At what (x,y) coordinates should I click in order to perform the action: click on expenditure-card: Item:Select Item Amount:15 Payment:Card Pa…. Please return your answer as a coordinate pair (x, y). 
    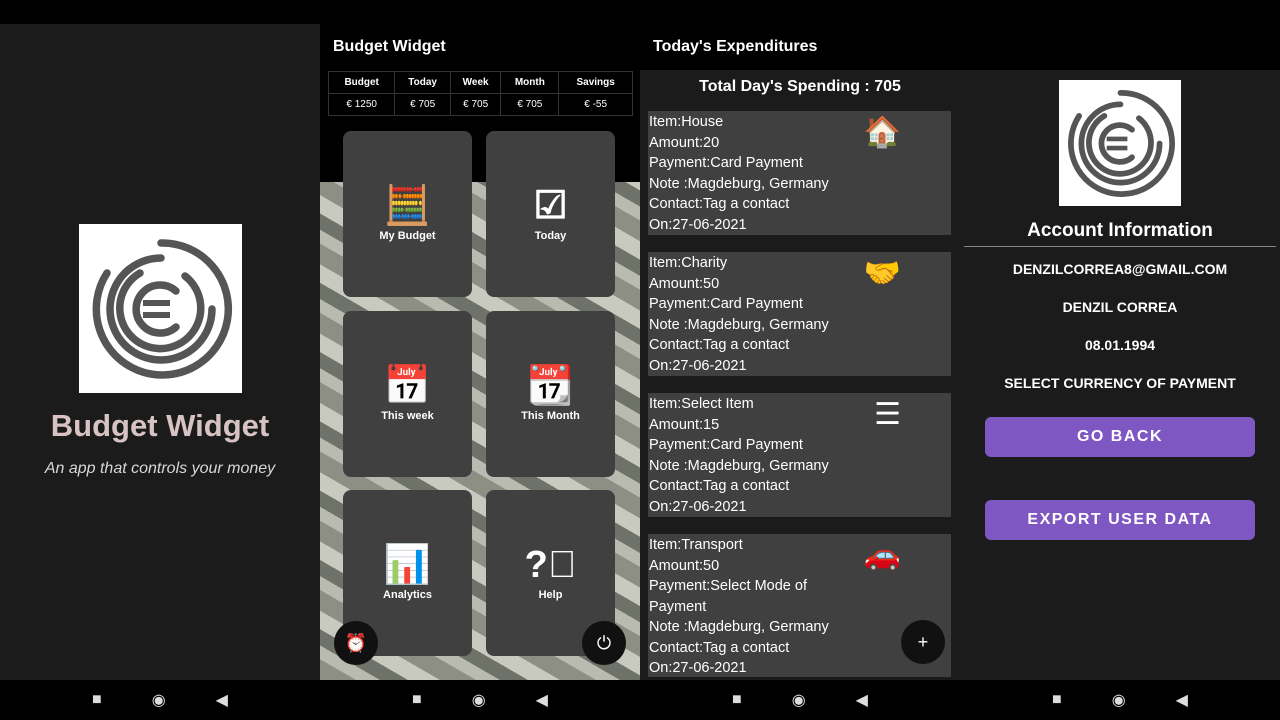
    Looking at the image, I should click on (799, 455).